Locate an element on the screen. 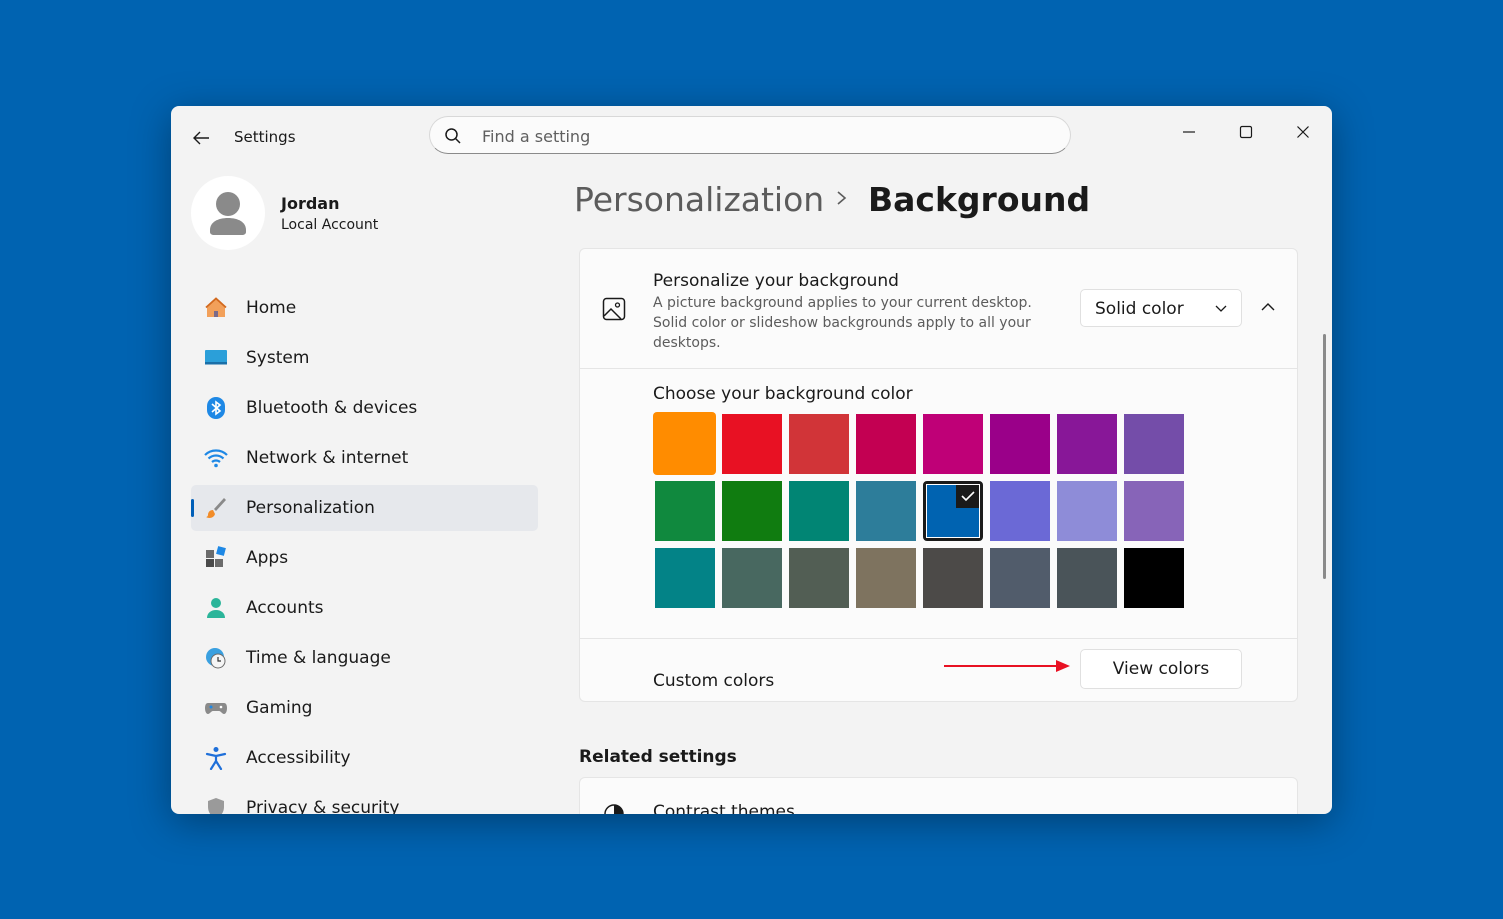  sidebar-item-label: Time & language is located at coordinates (318, 658).